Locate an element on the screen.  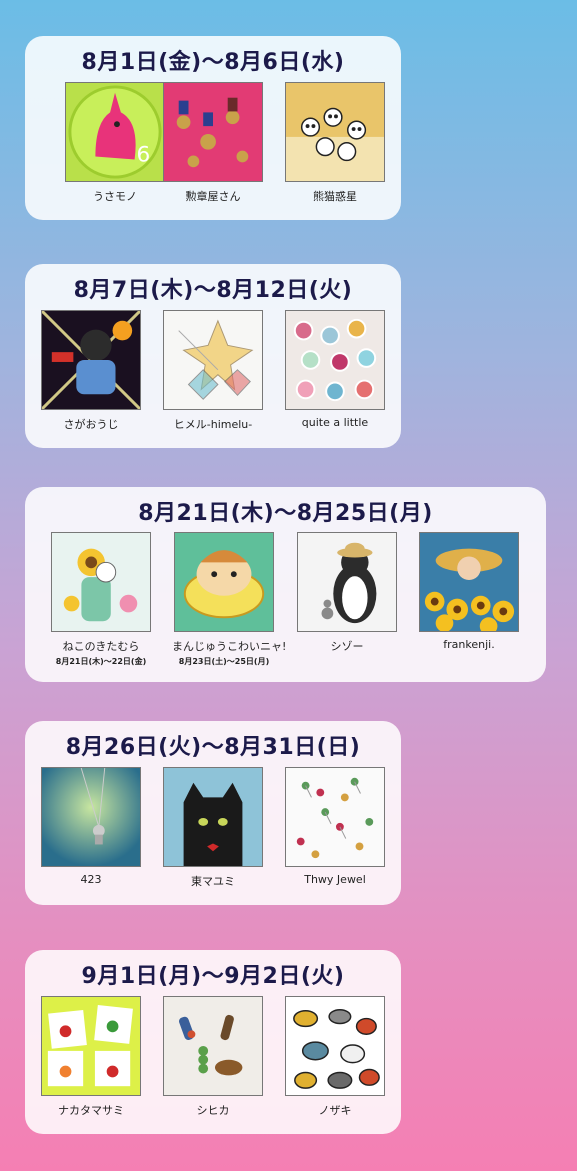
artist-name: ヒメル-himelu- is located at coordinates (213, 424).